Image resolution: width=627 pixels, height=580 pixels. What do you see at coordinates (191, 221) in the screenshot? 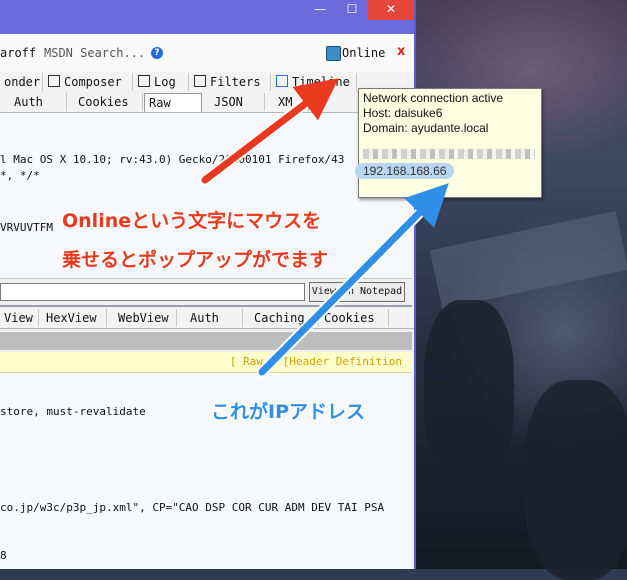
I see `annotation-red-line1: Onlineという文字にマウスを` at bounding box center [191, 221].